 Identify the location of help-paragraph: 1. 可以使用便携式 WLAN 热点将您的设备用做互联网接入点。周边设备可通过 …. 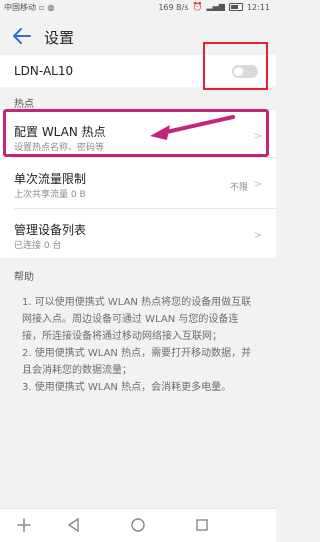
(137, 319).